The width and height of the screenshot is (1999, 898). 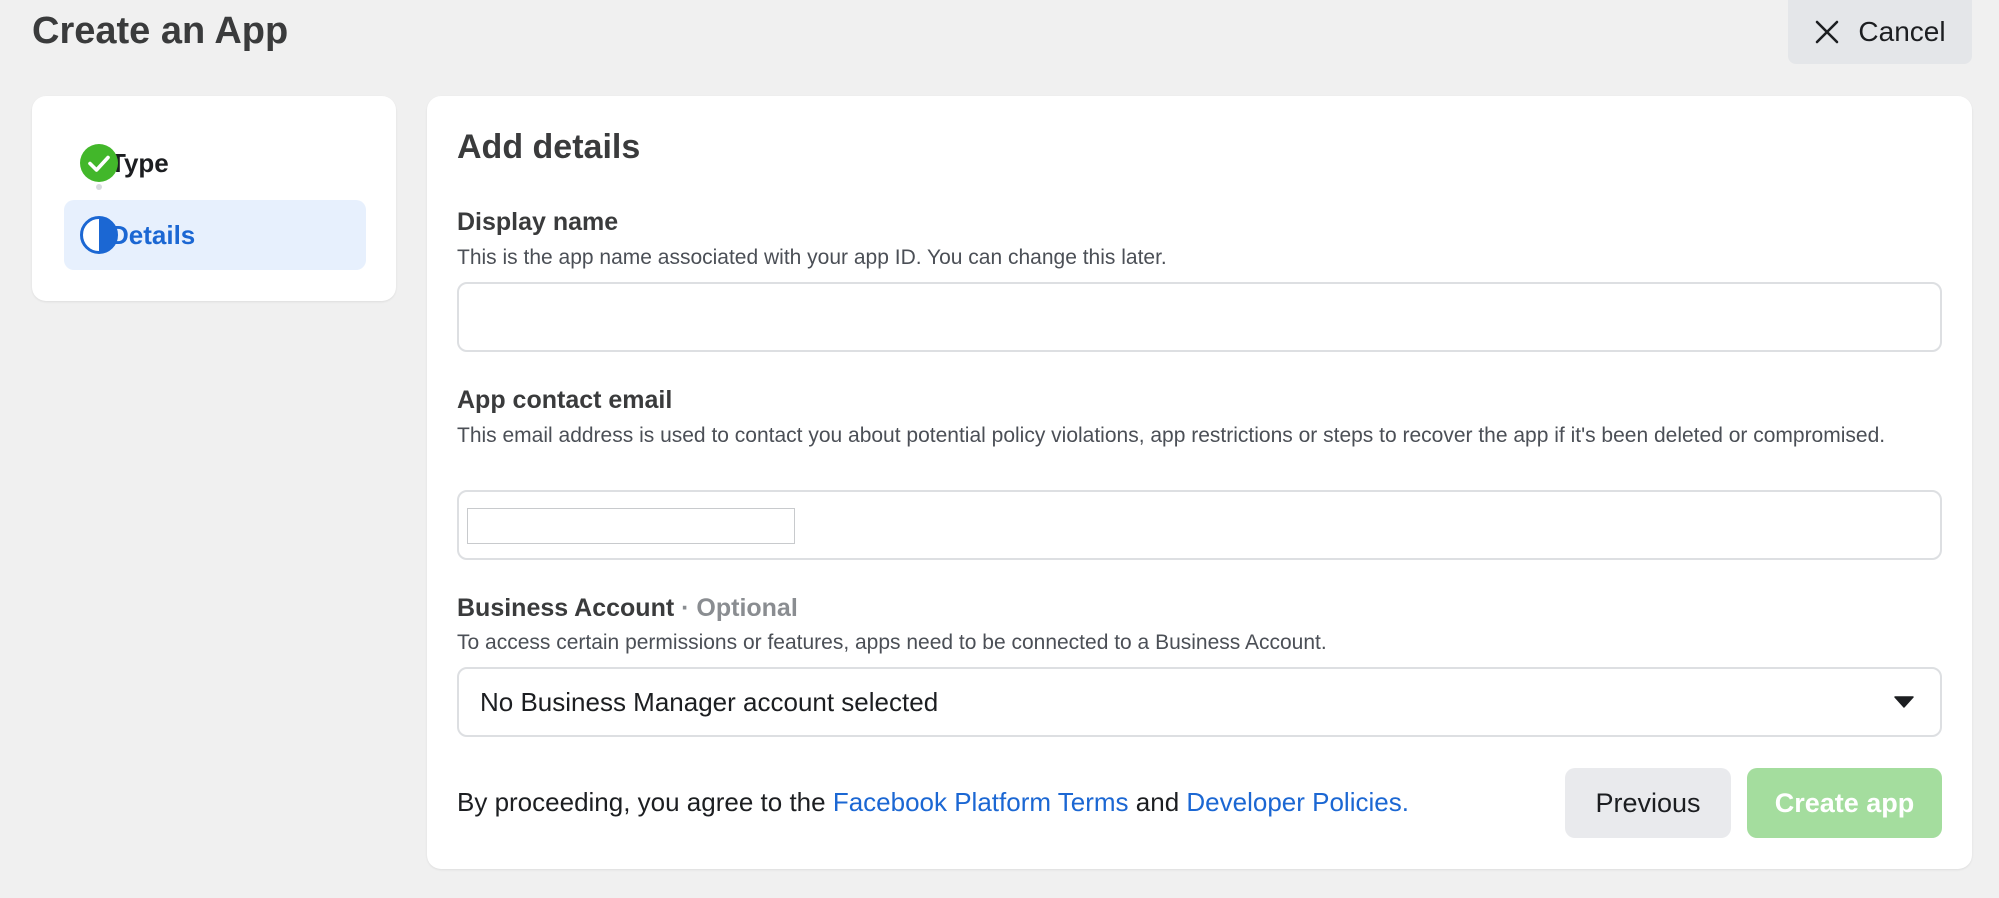 What do you see at coordinates (981, 802) in the screenshot?
I see `platform-terms-link: Facebook Platform Terms` at bounding box center [981, 802].